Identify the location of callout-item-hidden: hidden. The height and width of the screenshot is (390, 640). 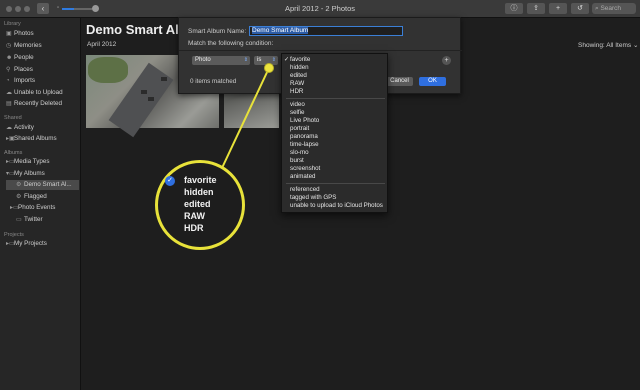
(199, 192).